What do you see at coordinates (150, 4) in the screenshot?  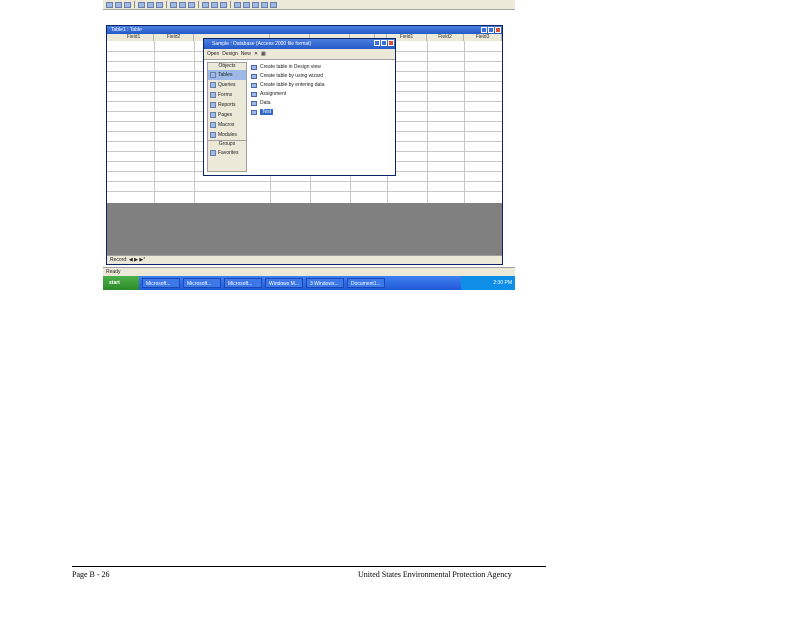 I see `preview-icon` at bounding box center [150, 4].